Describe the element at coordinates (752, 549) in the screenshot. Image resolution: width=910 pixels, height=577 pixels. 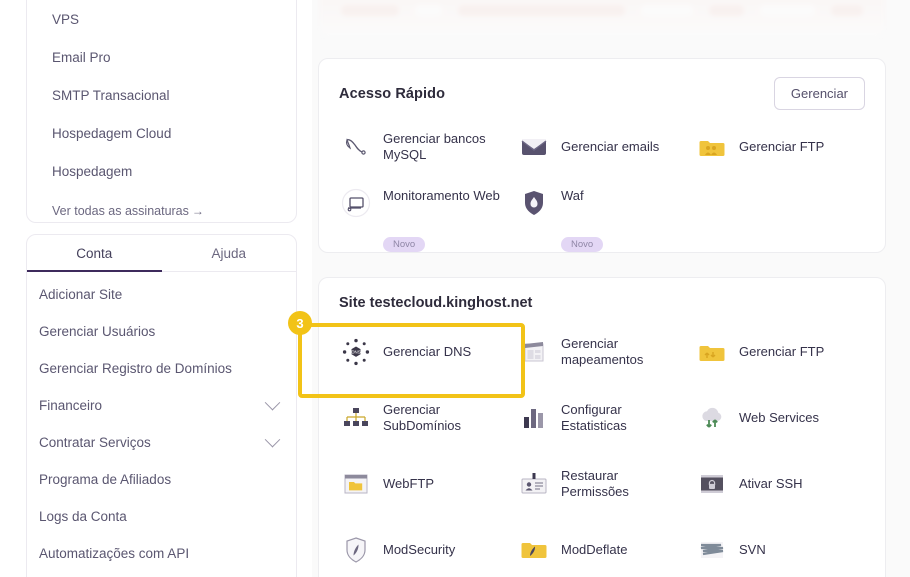
I see `site-tile-label: SVN` at that location.